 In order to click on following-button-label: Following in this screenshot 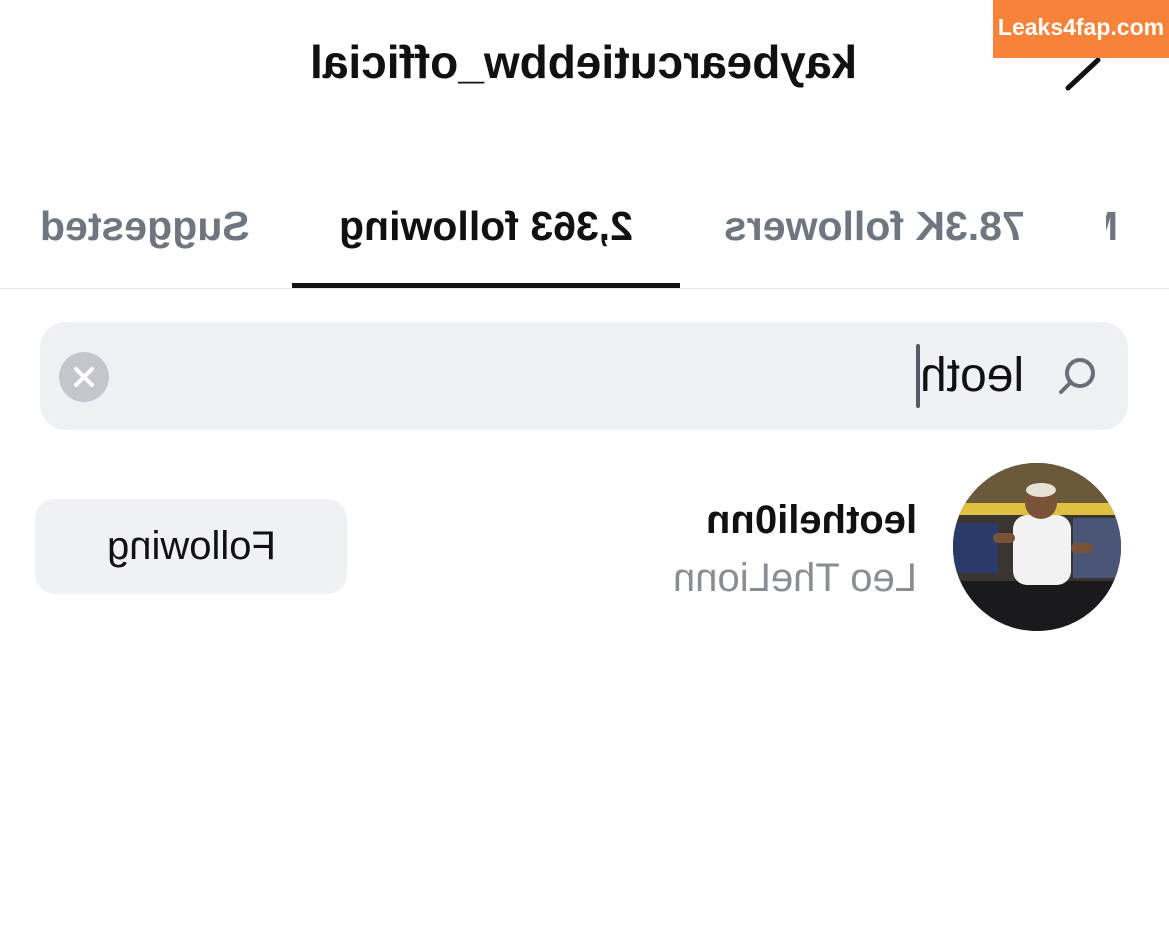, I will do `click(191, 546)`.